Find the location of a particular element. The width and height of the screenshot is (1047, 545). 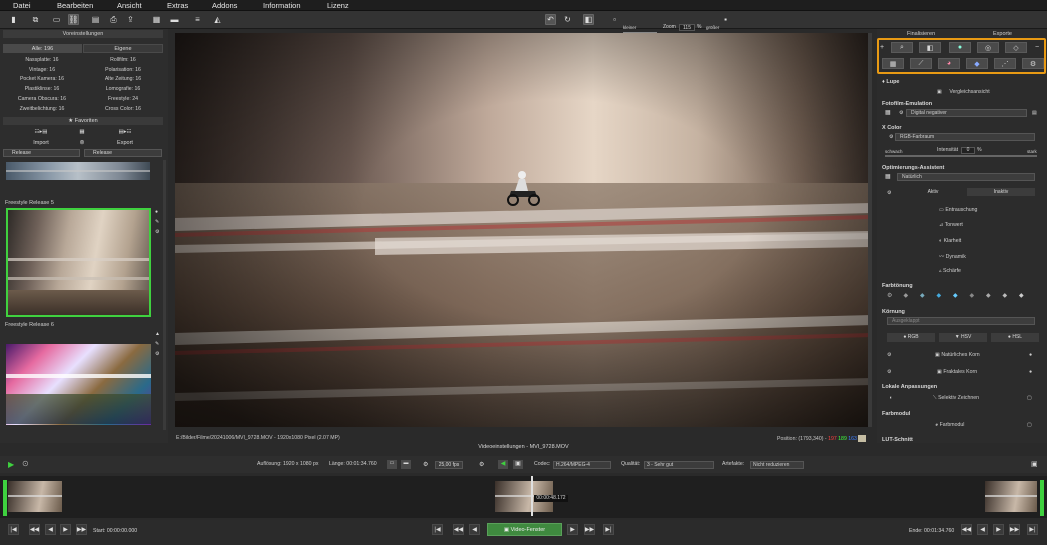

menu-extras: Extras is located at coordinates (177, 5).